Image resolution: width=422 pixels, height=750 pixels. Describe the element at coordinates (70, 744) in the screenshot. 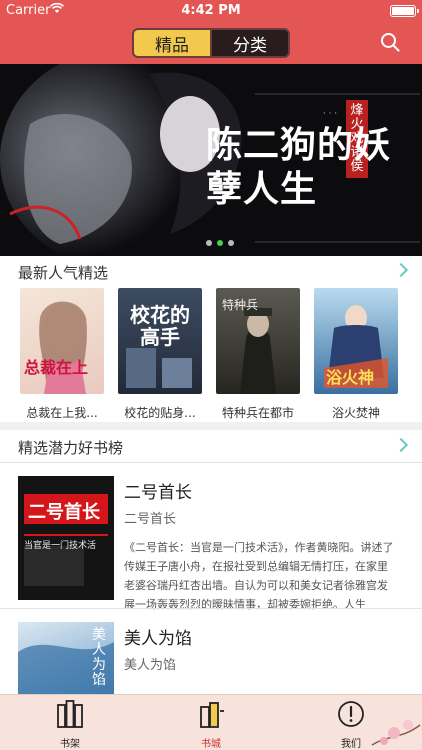

I see `tab-label: 书架` at that location.